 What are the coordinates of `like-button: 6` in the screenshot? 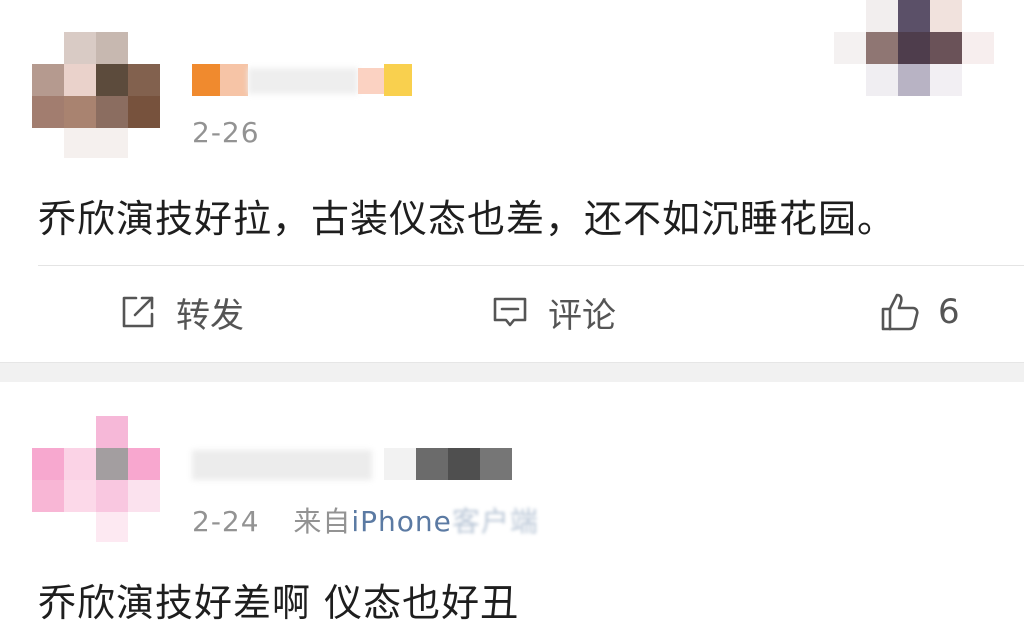 It's located at (919, 312).